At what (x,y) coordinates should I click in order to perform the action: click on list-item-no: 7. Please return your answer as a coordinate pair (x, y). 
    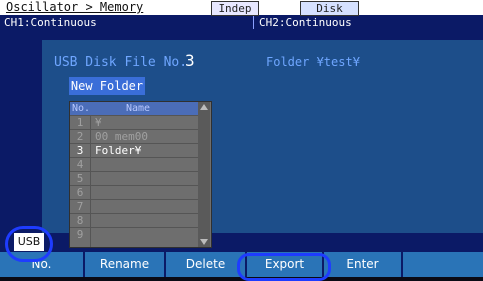
    Looking at the image, I should click on (80, 206).